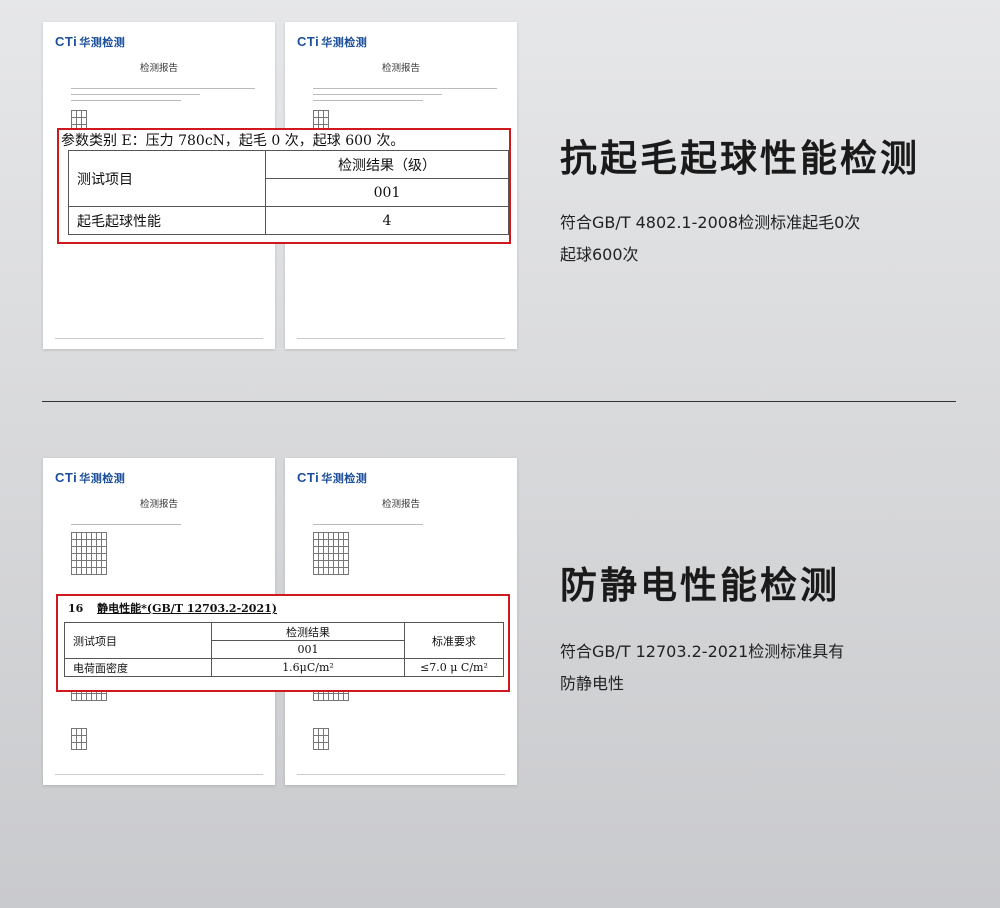 The width and height of the screenshot is (1000, 908). I want to click on section-desc-antistatic: 符合GB/T 12703.2-2021检测标准具有 防静电性, so click(702, 668).